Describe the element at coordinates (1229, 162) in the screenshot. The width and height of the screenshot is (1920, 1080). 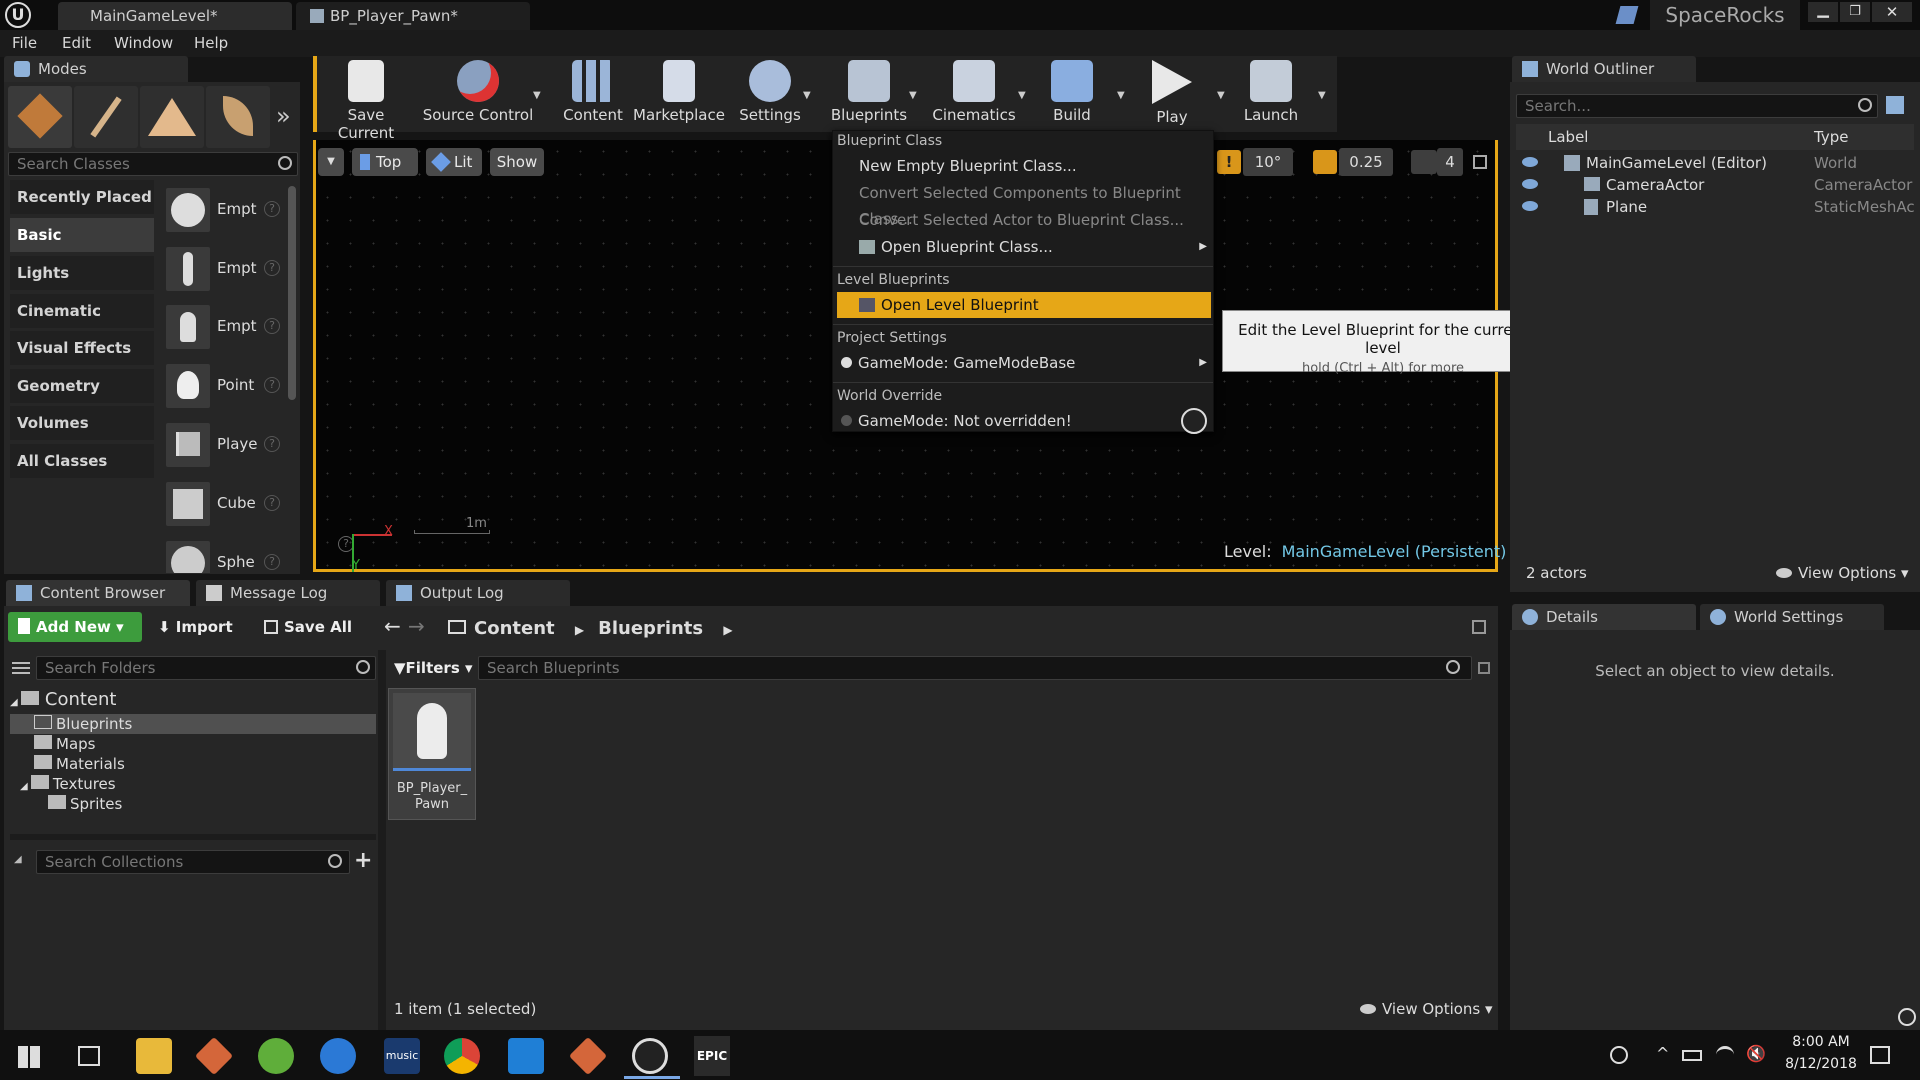
I see `warning-icon: !` at that location.